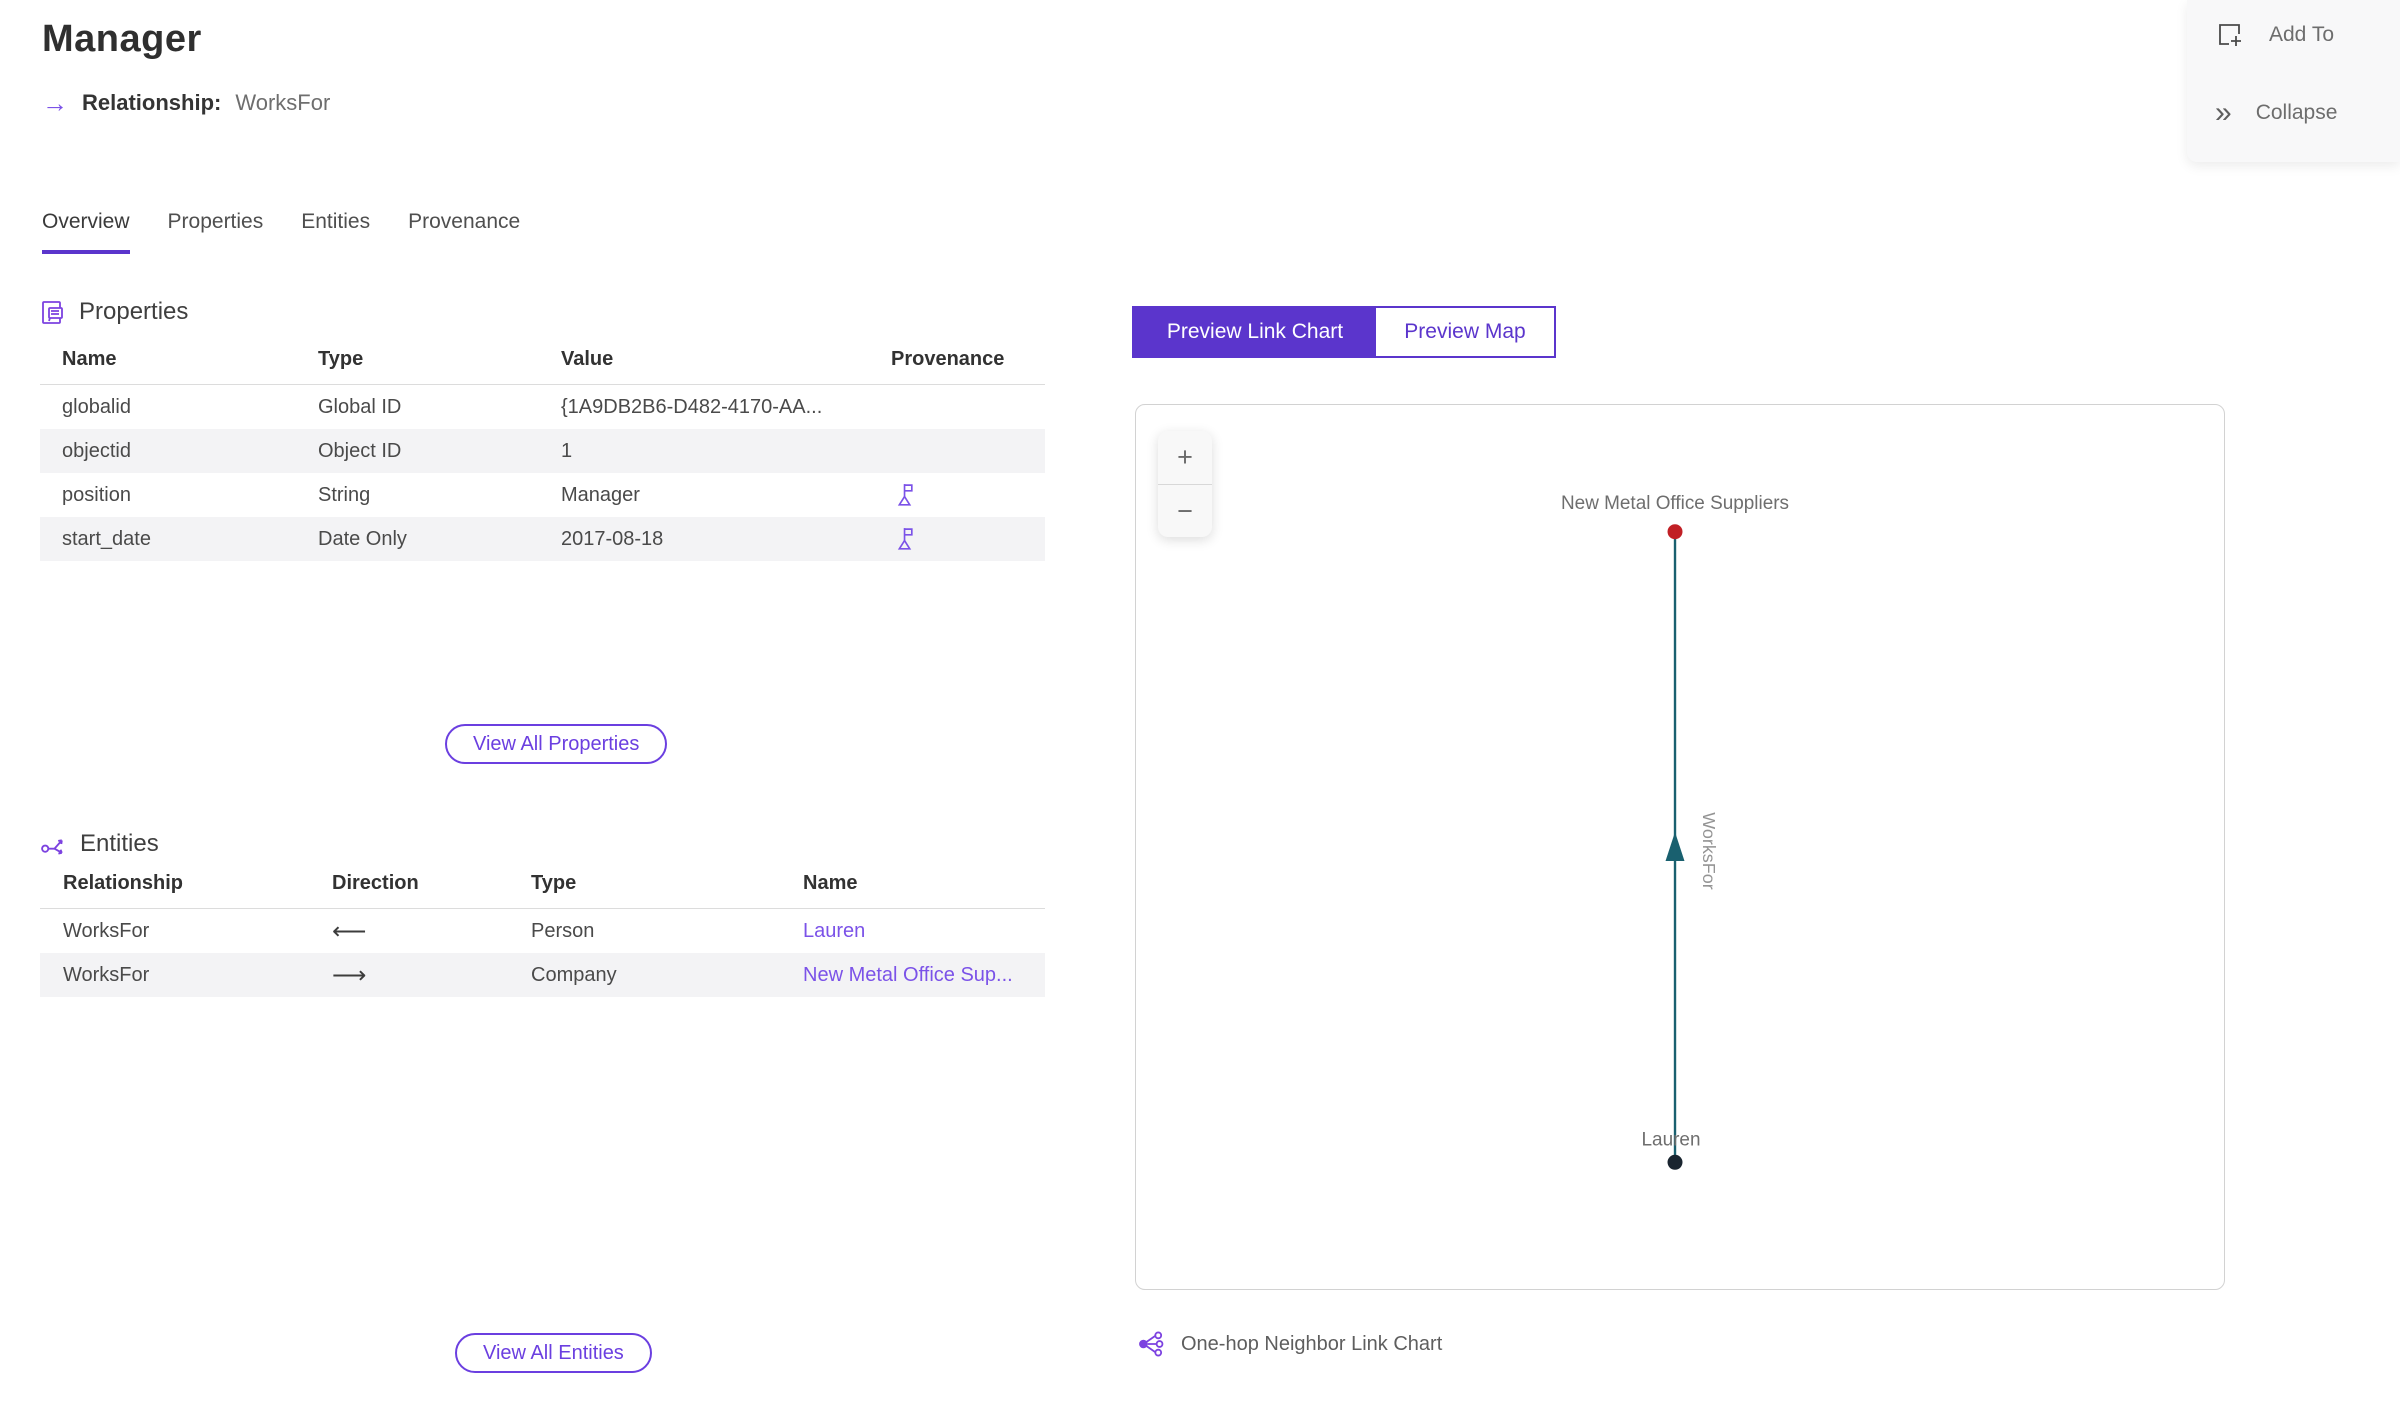 Image resolution: width=2400 pixels, height=1401 pixels. I want to click on collapse-button: » Collapse, so click(2276, 113).